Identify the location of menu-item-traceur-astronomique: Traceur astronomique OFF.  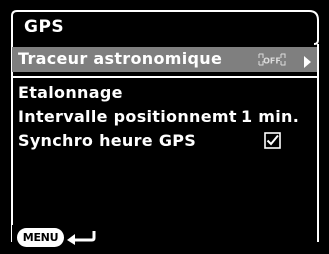
(164, 59).